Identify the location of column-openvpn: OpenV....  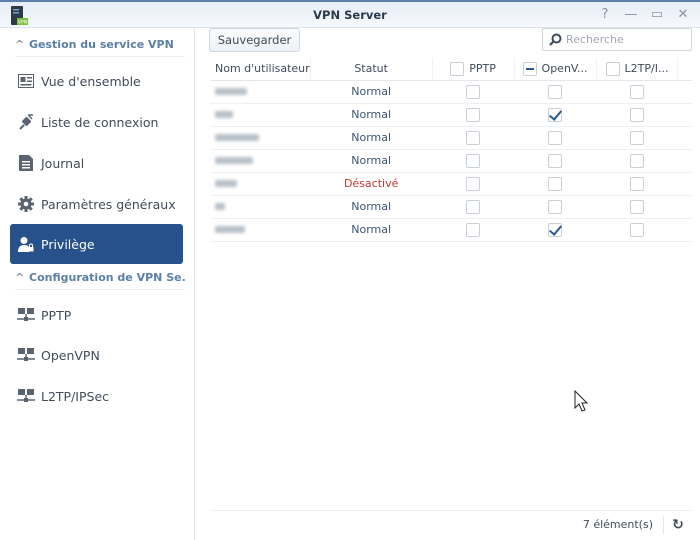
(555, 69).